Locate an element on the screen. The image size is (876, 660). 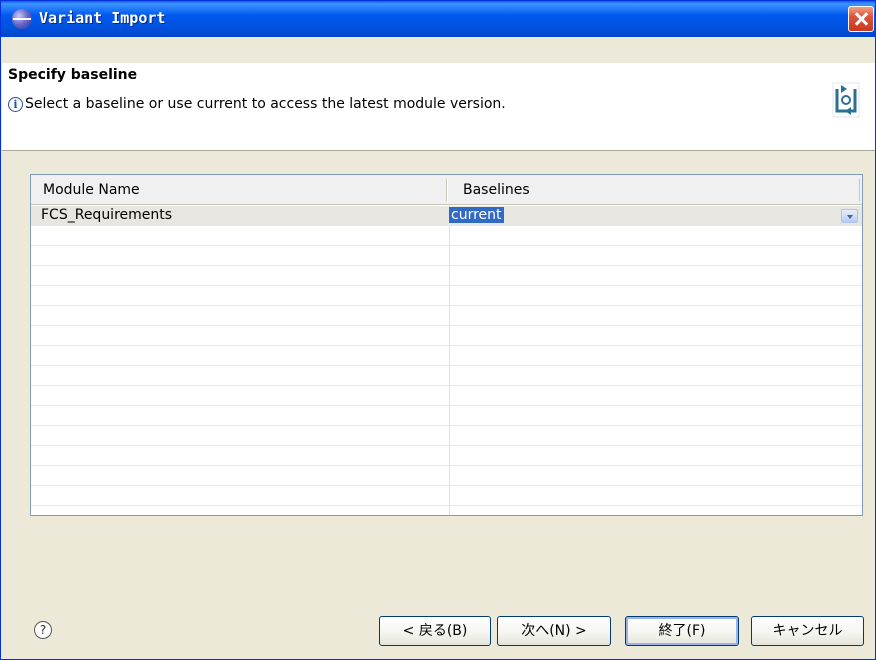
cancel-button: キャンセル is located at coordinates (807, 631).